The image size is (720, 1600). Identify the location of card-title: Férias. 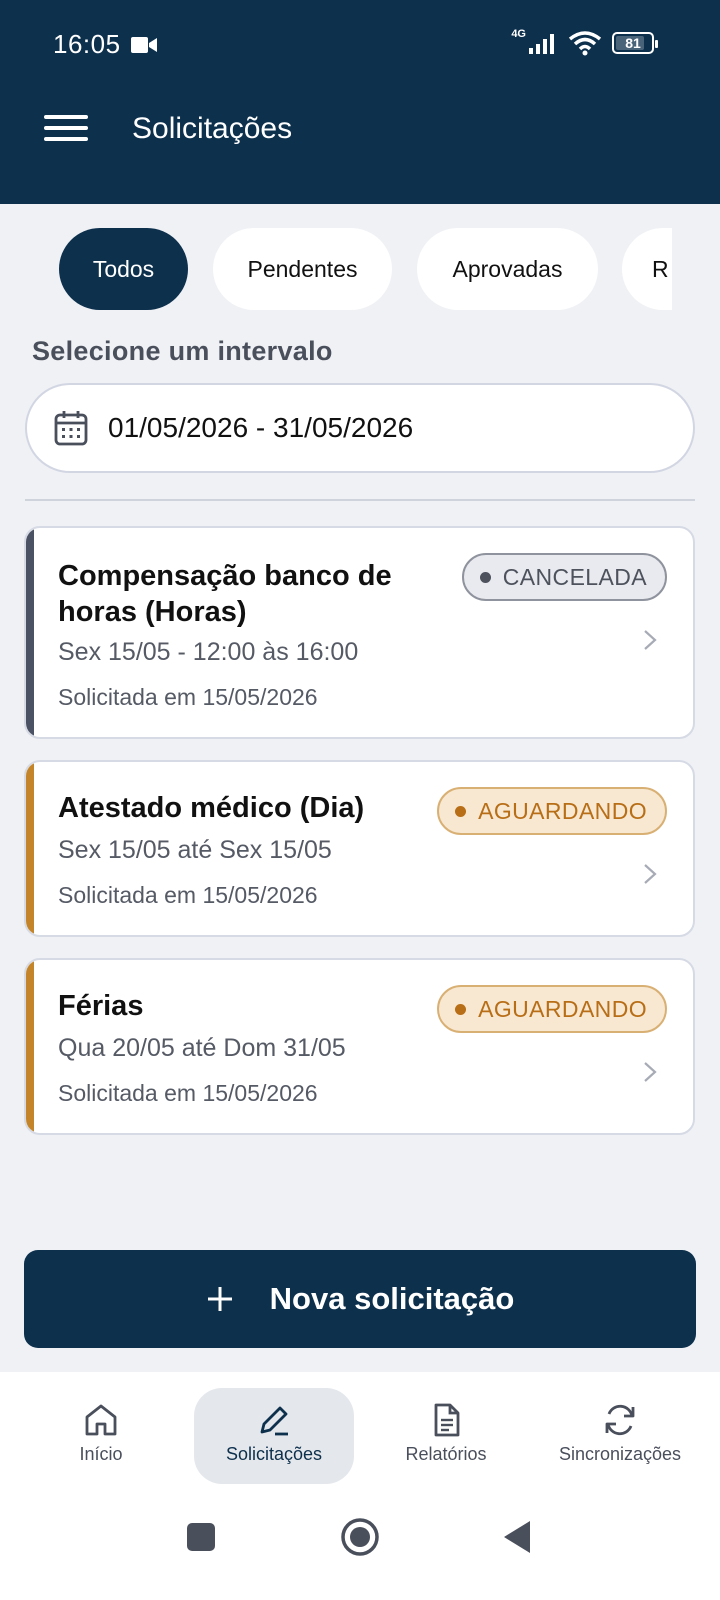
(101, 1006).